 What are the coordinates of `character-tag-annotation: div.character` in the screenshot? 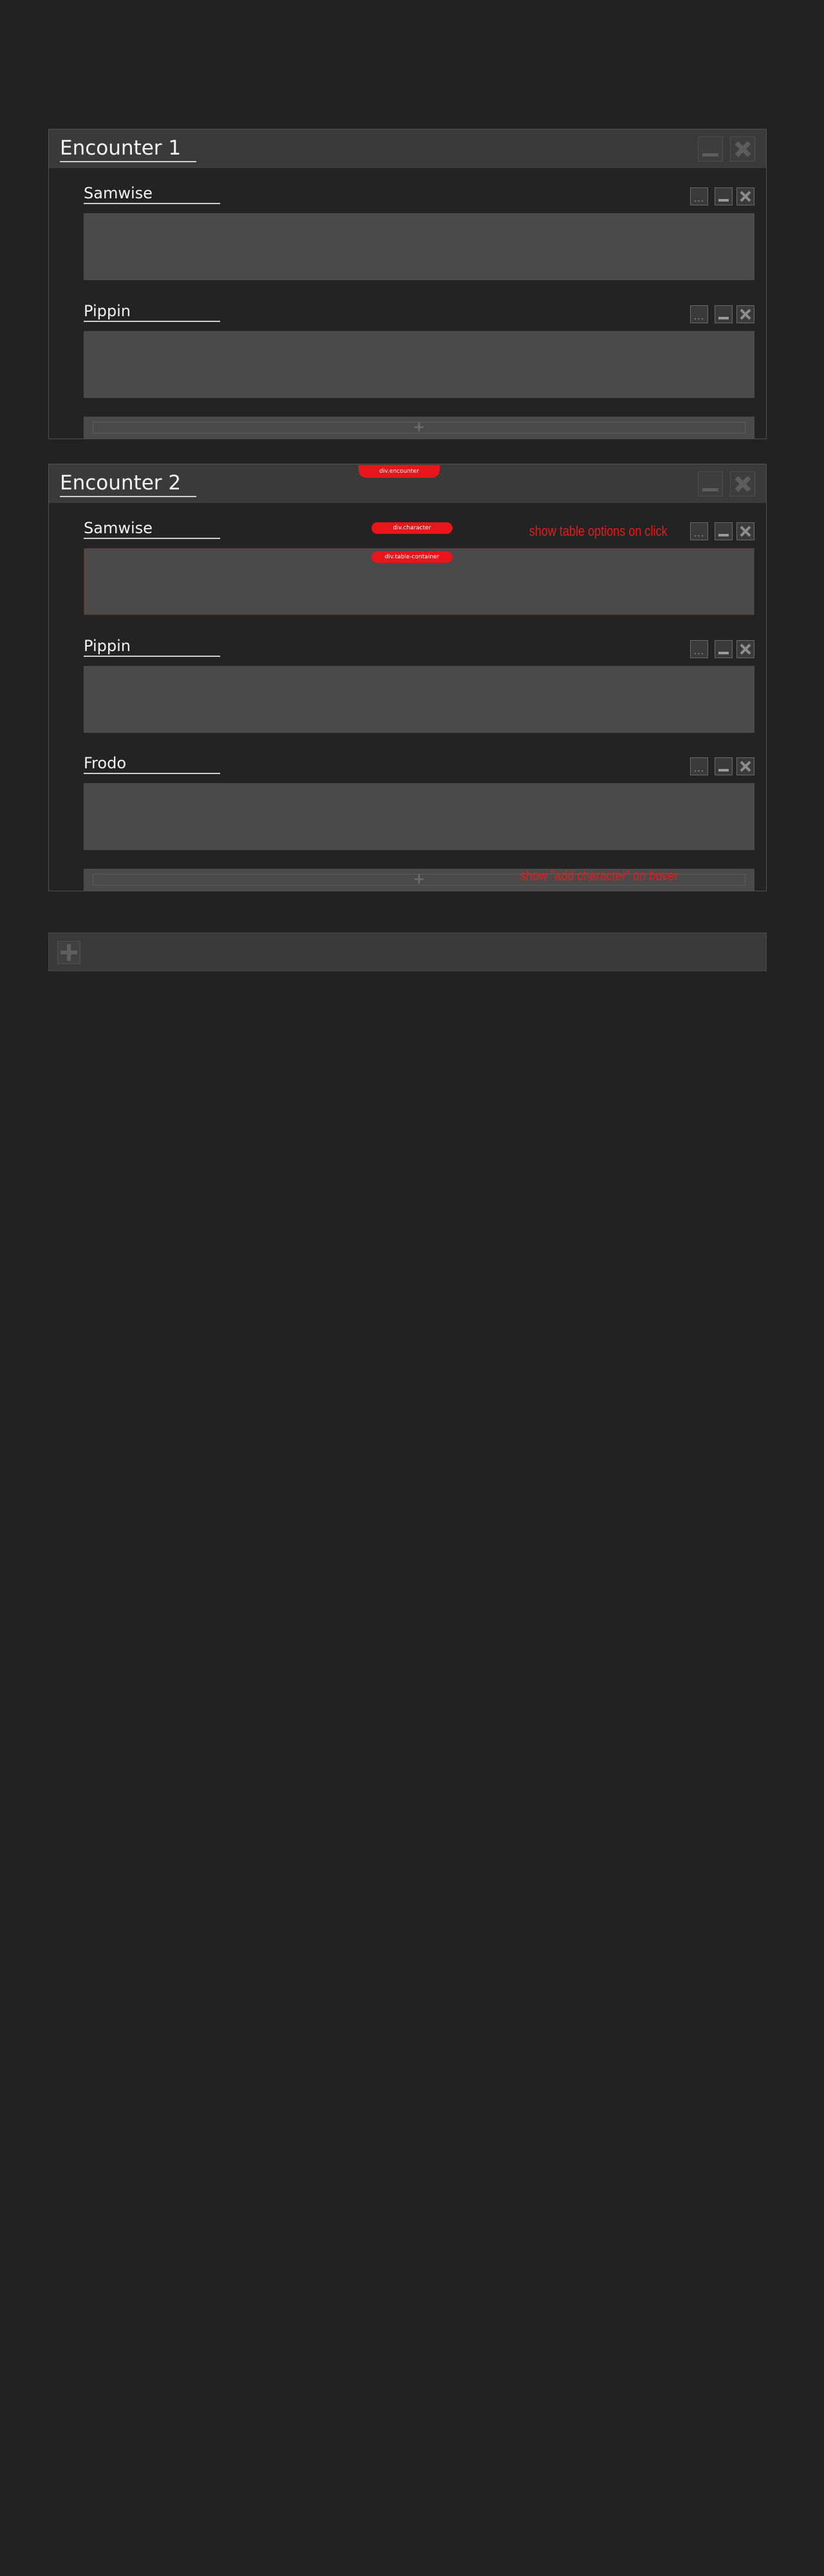 It's located at (412, 528).